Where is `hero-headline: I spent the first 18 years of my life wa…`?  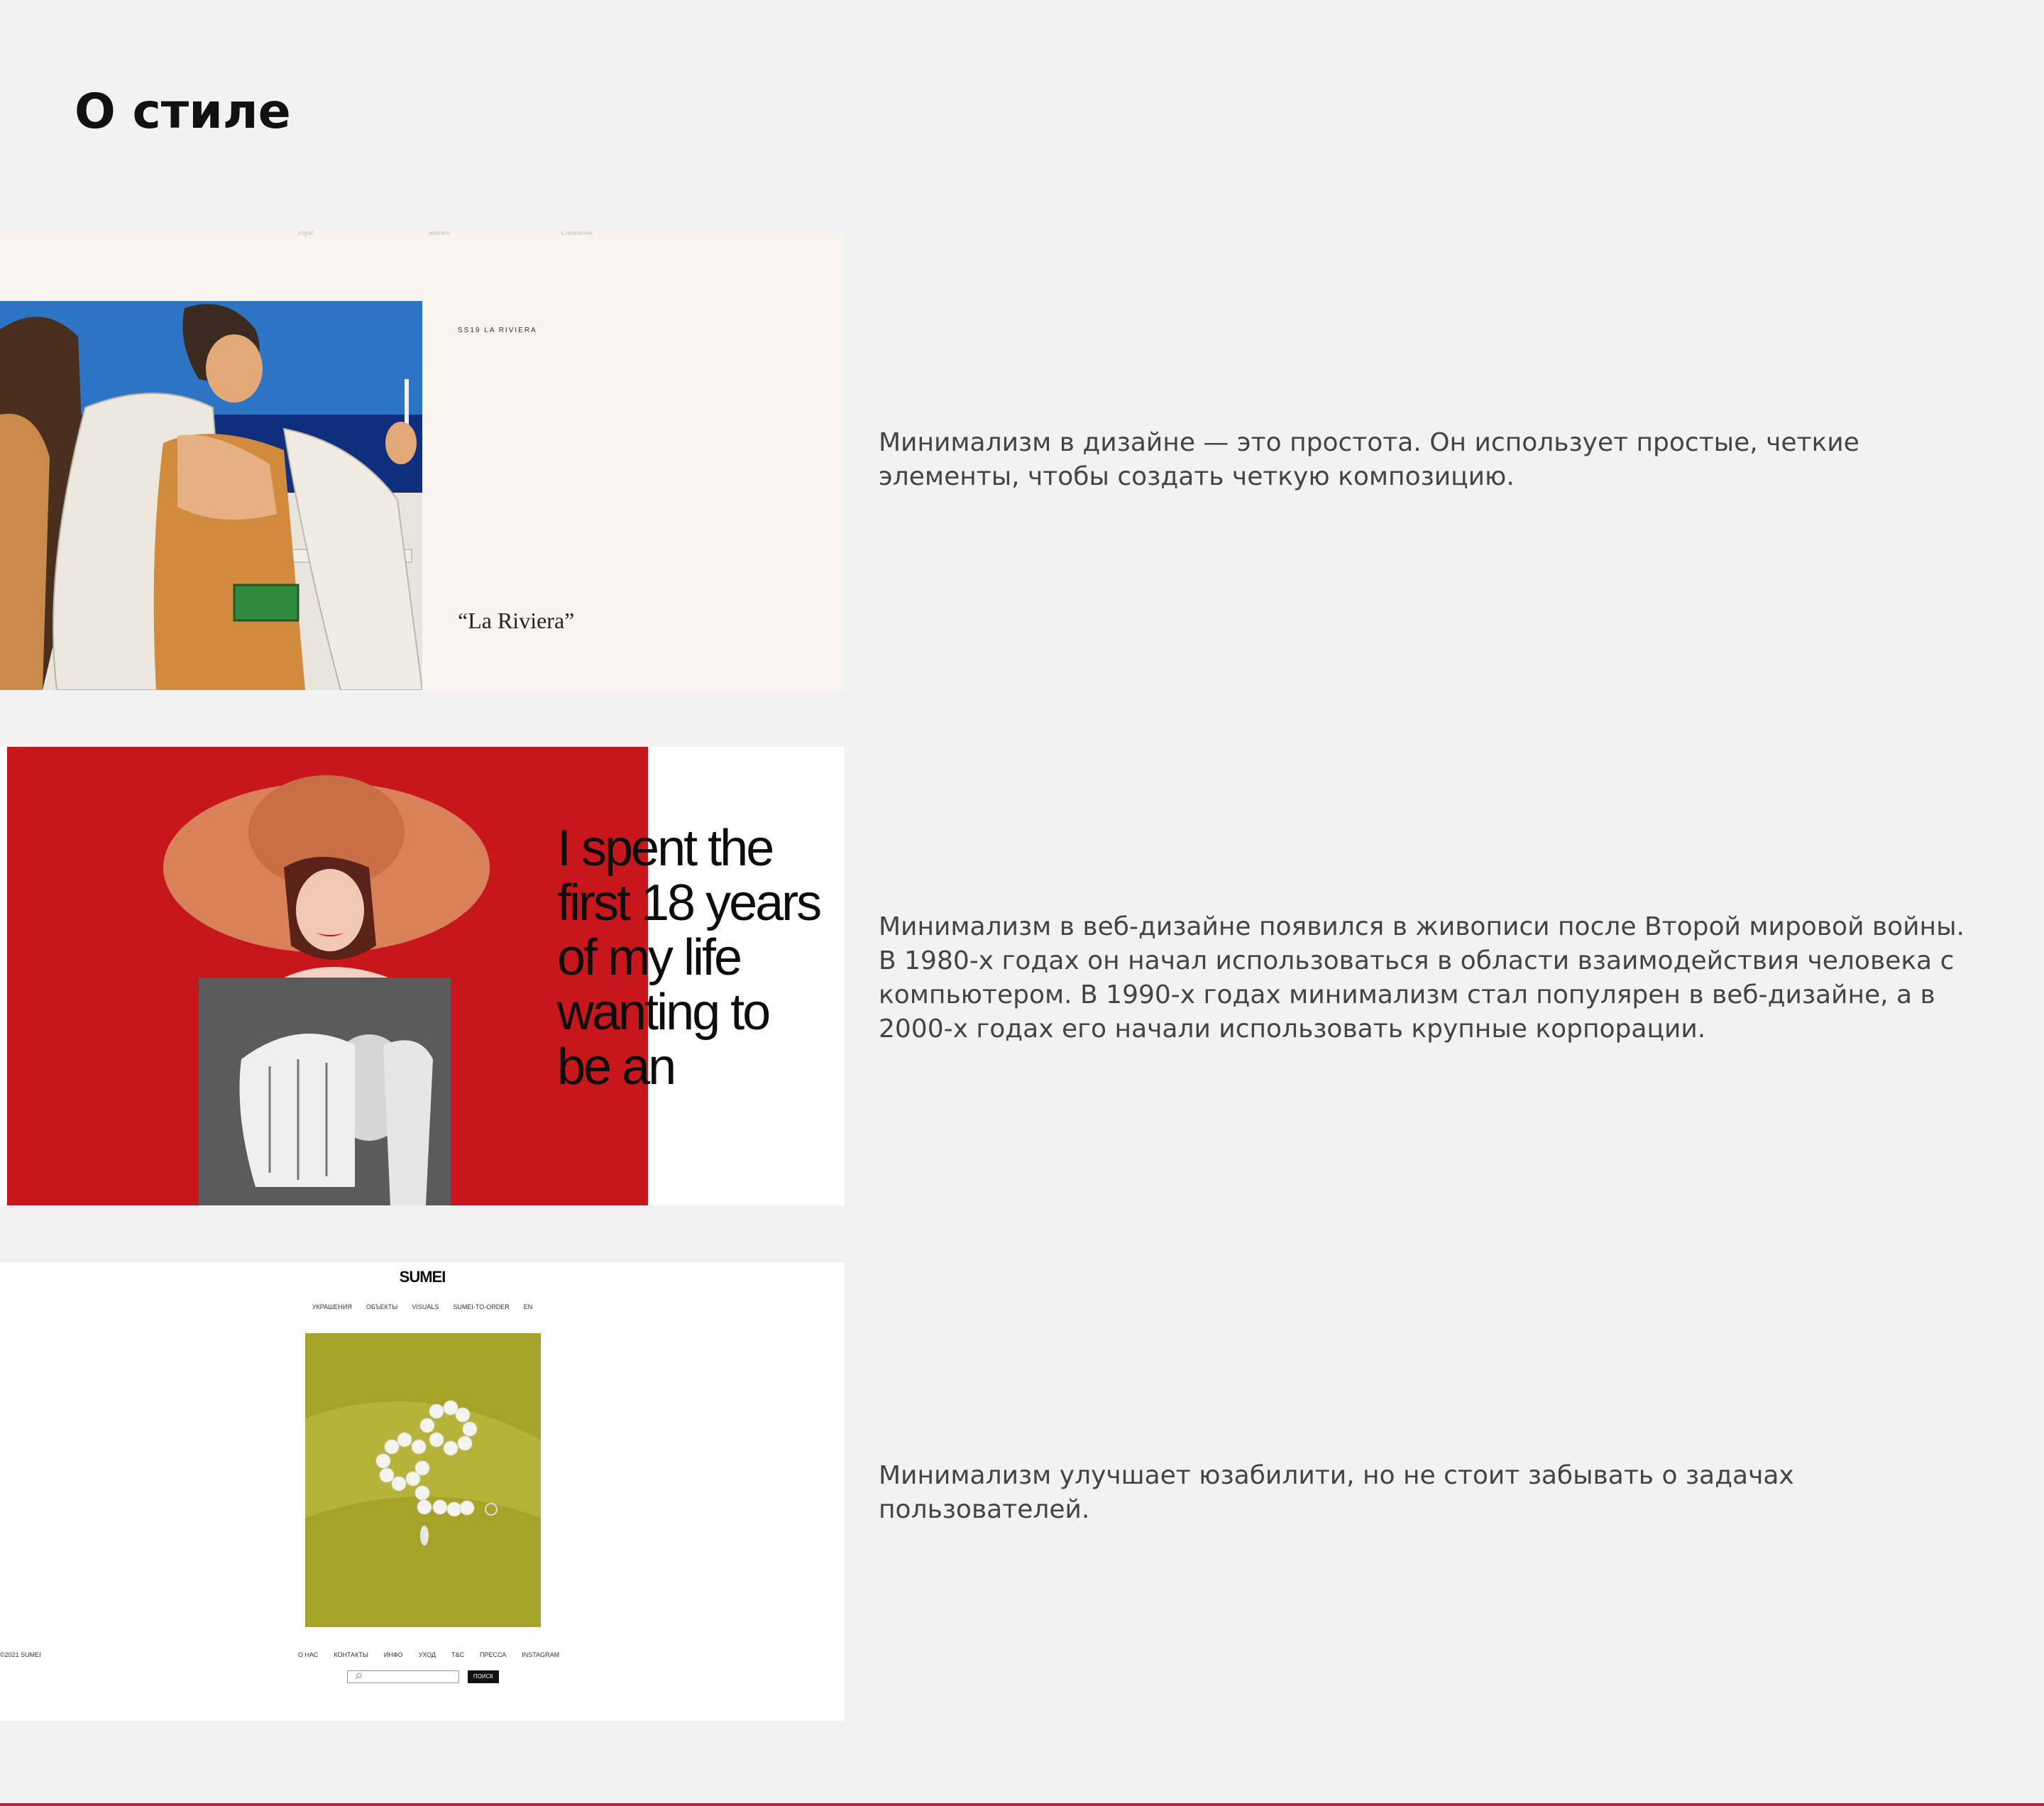 hero-headline: I spent the first 18 years of my life wa… is located at coordinates (699, 958).